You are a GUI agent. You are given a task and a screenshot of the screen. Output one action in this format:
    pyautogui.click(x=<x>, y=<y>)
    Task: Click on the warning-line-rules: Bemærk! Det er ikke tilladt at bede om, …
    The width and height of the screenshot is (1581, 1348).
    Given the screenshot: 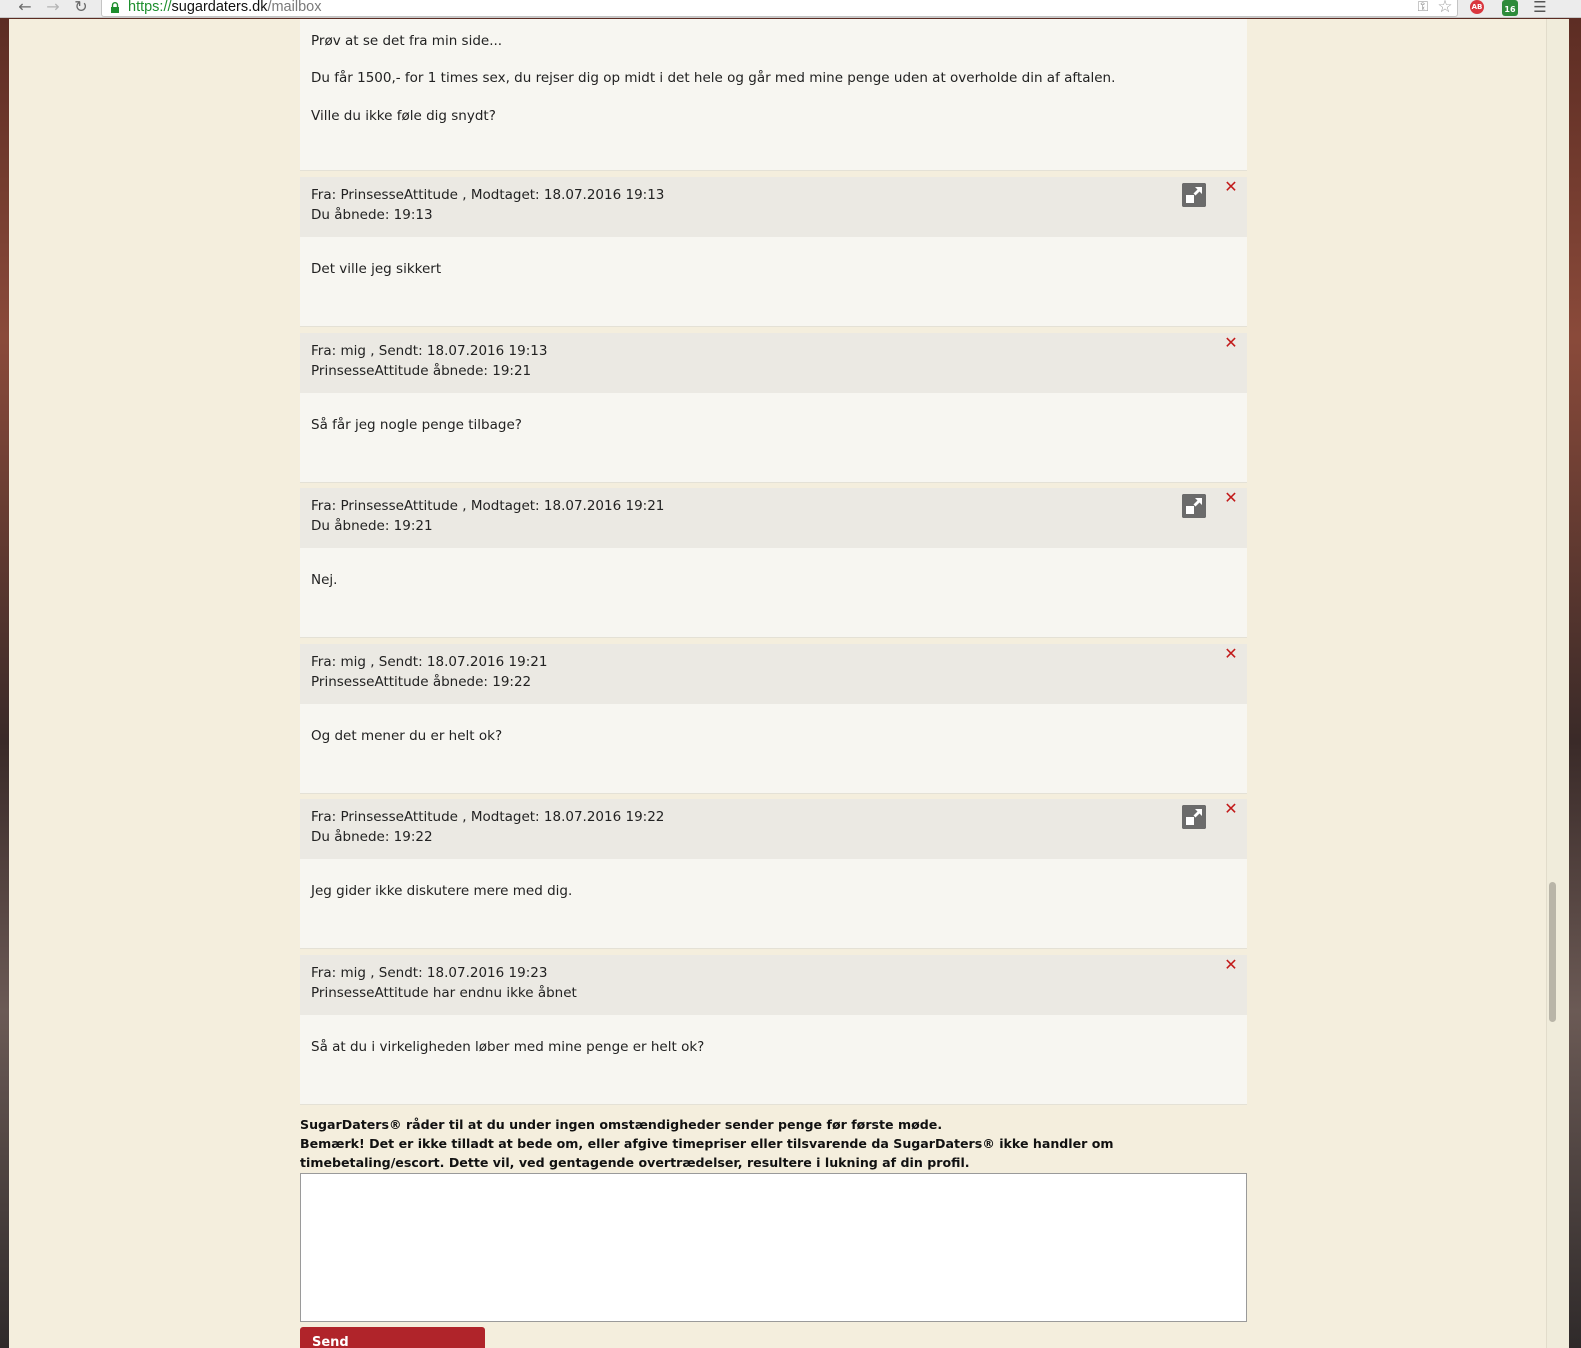 What is the action you would take?
    pyautogui.click(x=707, y=1153)
    